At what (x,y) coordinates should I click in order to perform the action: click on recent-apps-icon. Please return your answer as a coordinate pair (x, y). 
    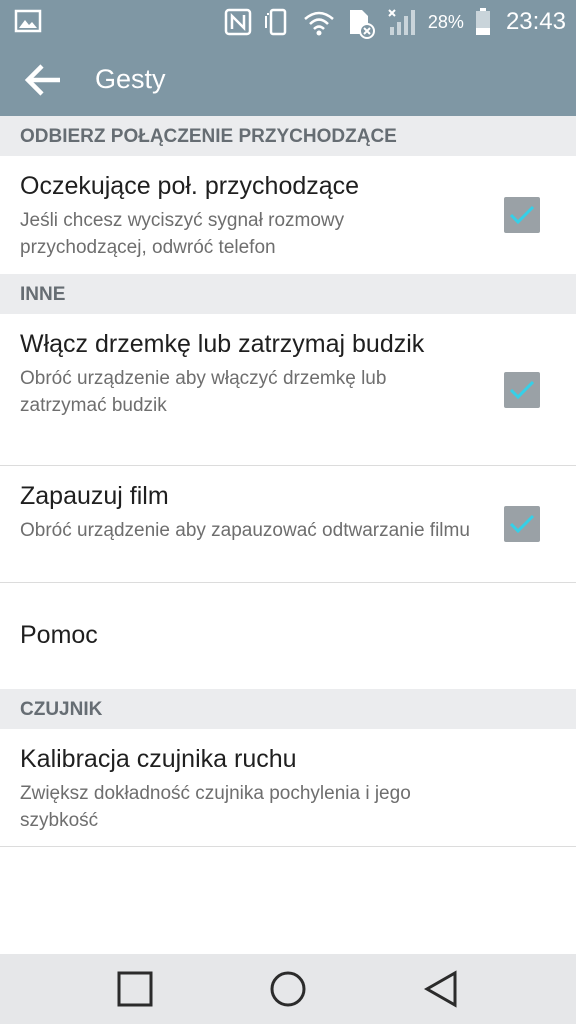
    Looking at the image, I should click on (135, 989).